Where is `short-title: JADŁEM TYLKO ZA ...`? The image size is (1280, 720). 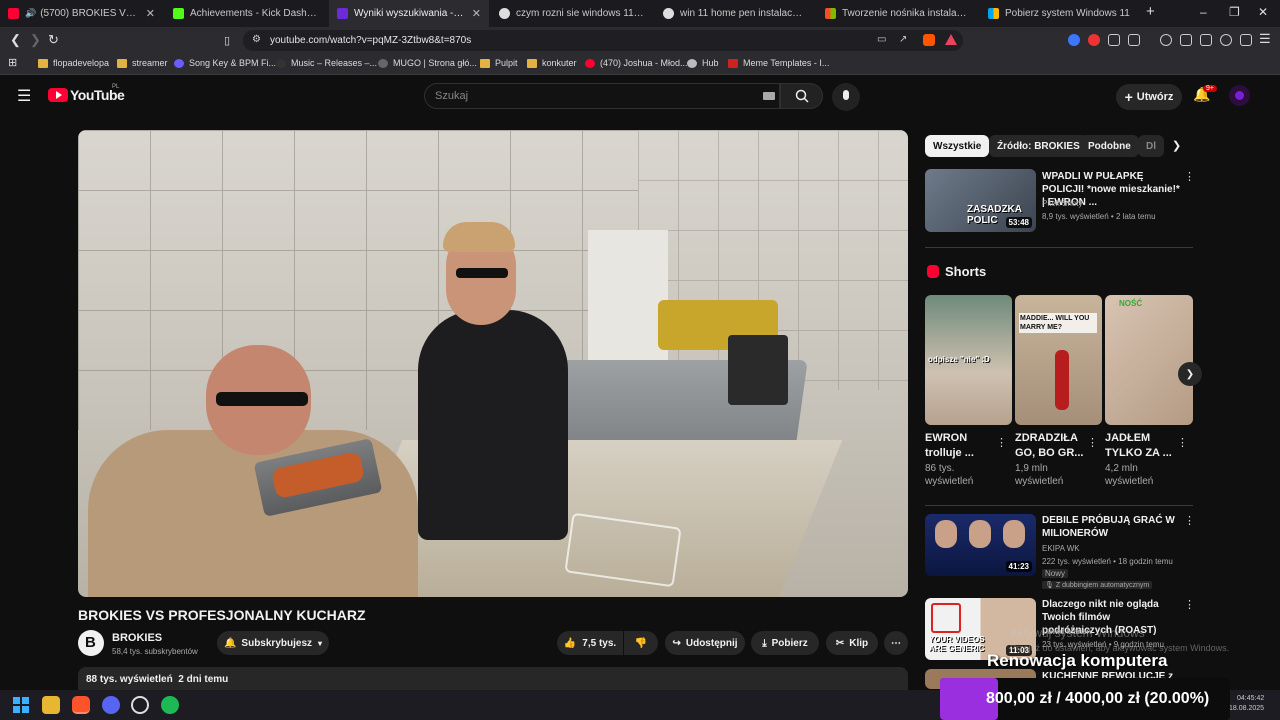
short-title: JADŁEM TYLKO ZA ... is located at coordinates (1140, 446).